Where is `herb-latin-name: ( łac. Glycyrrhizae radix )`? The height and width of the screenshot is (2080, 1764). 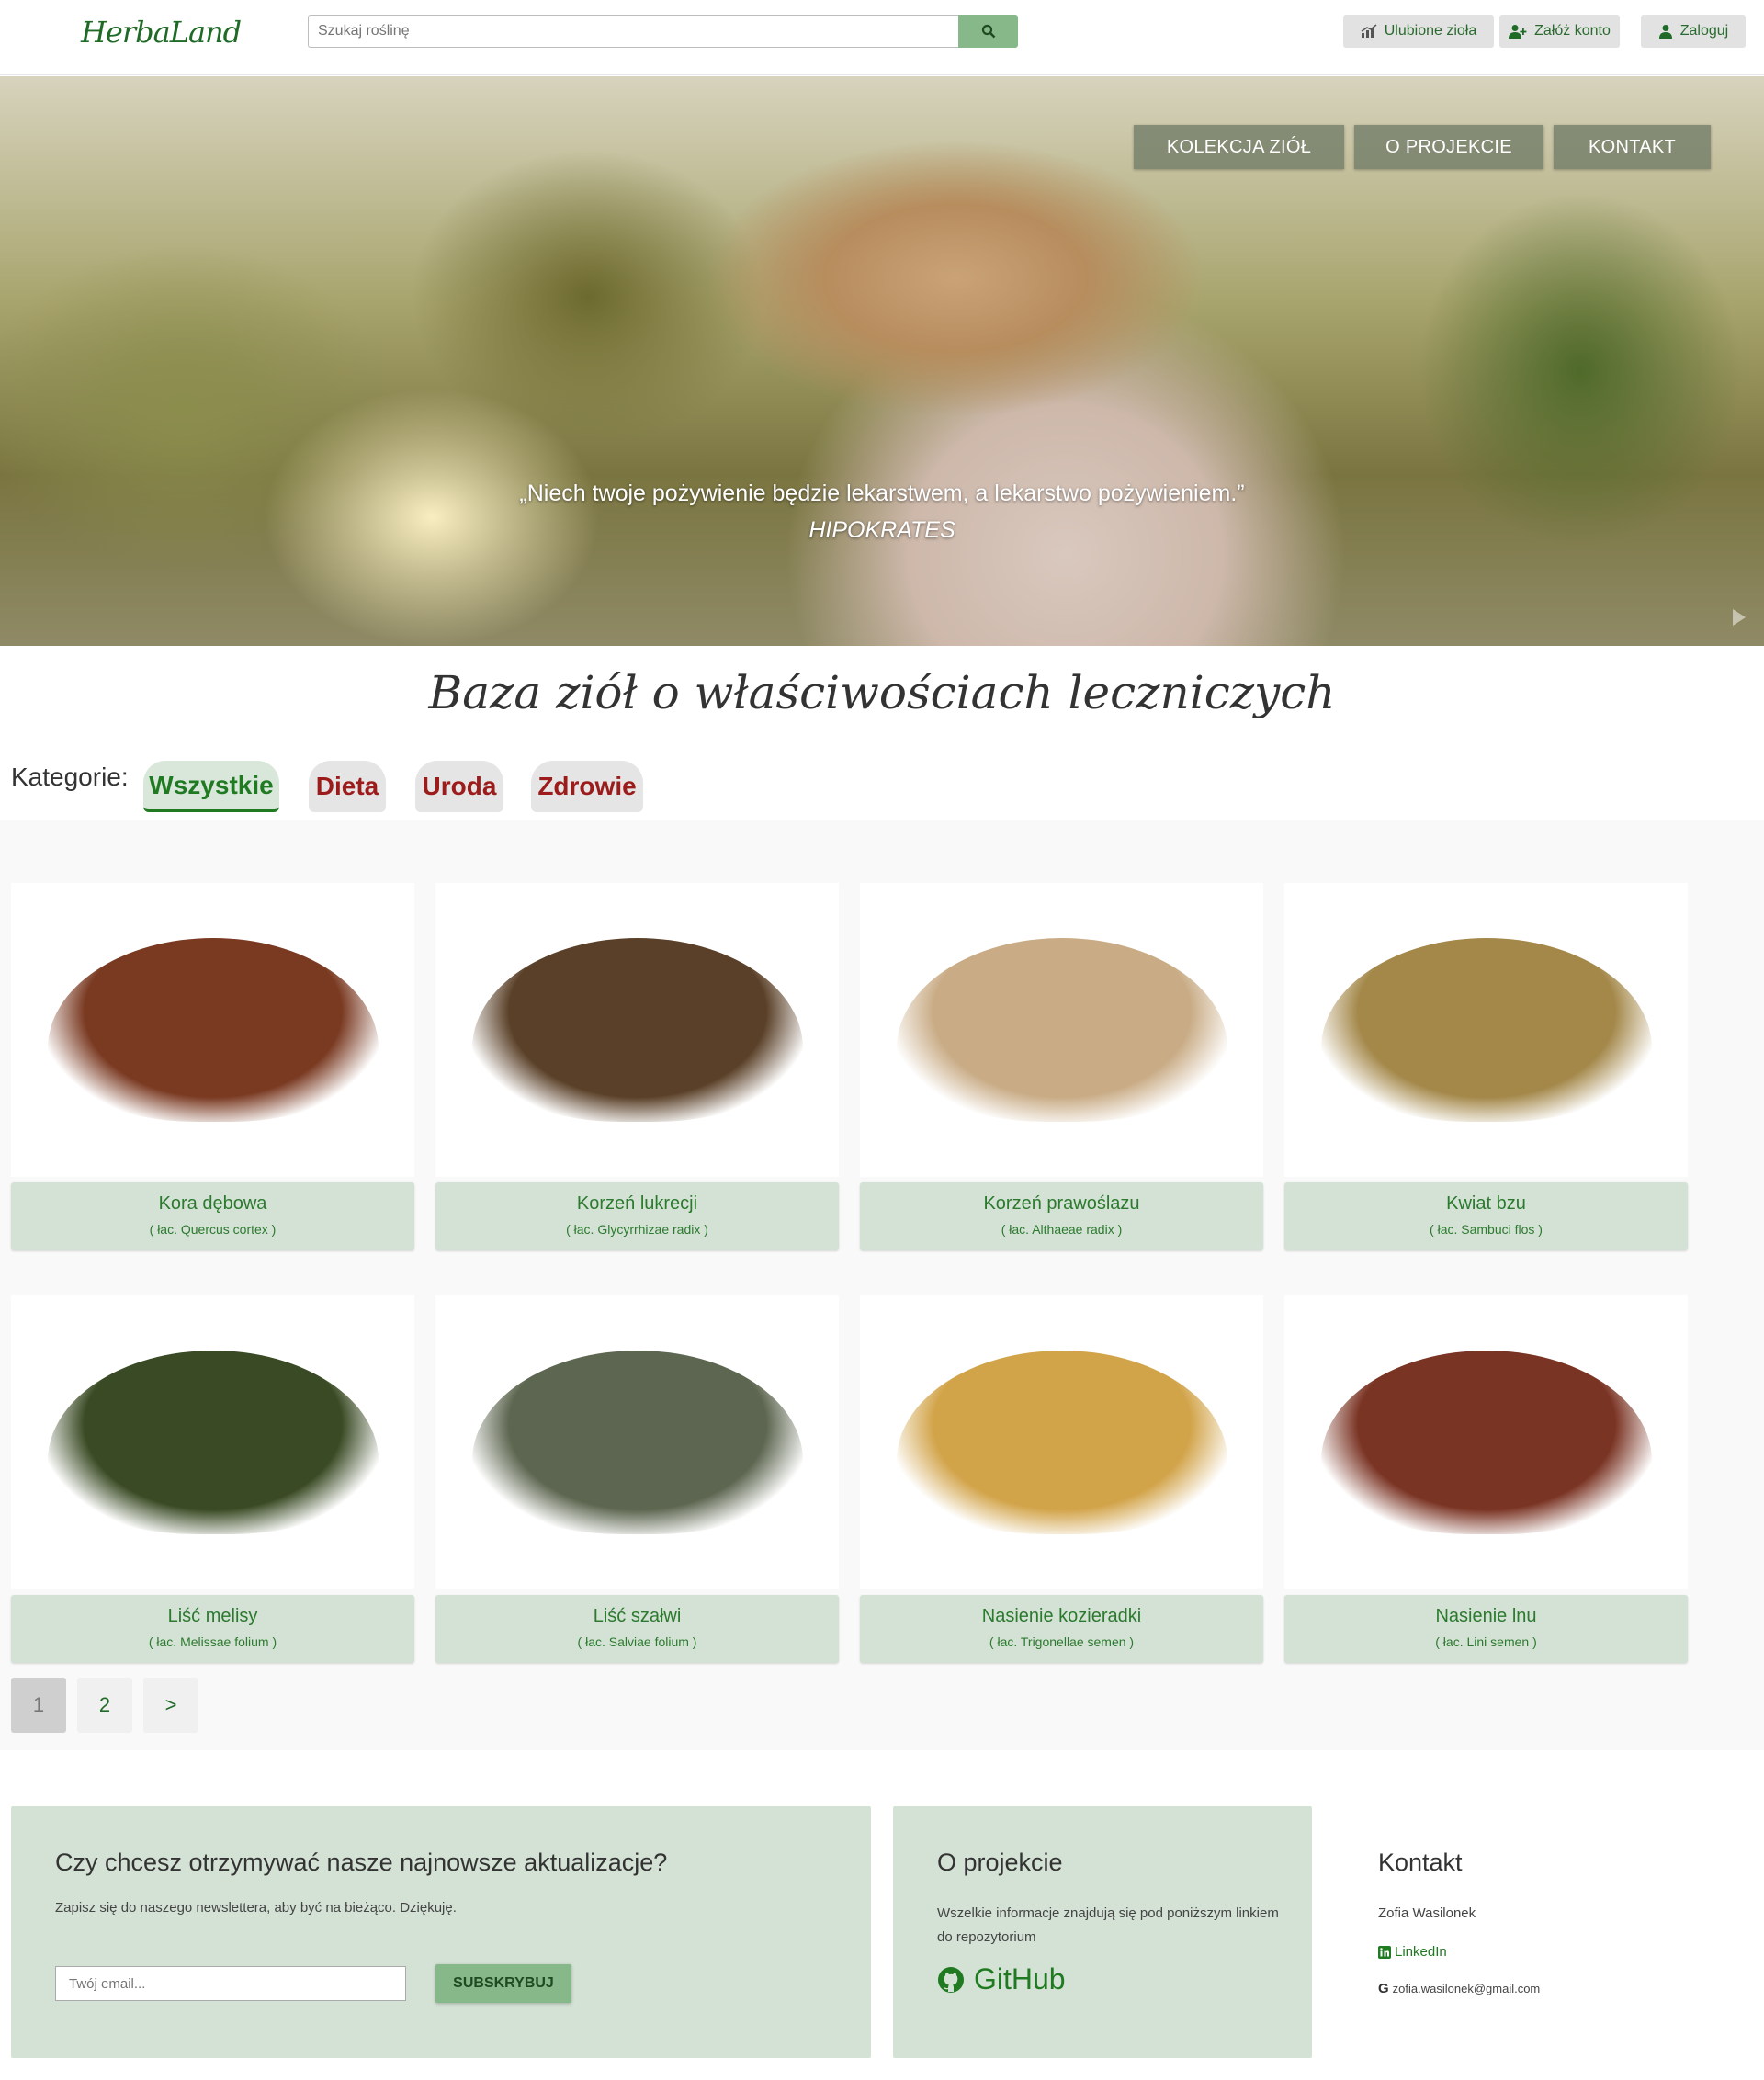 herb-latin-name: ( łac. Glycyrrhizae radix ) is located at coordinates (637, 1229).